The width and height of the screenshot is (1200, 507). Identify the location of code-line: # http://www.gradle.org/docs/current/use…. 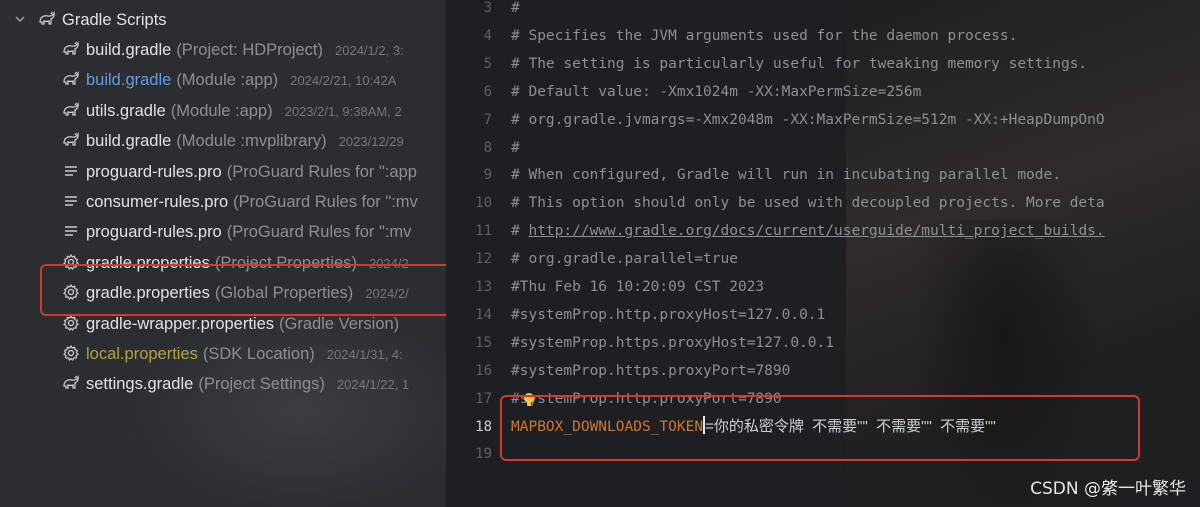
(808, 231).